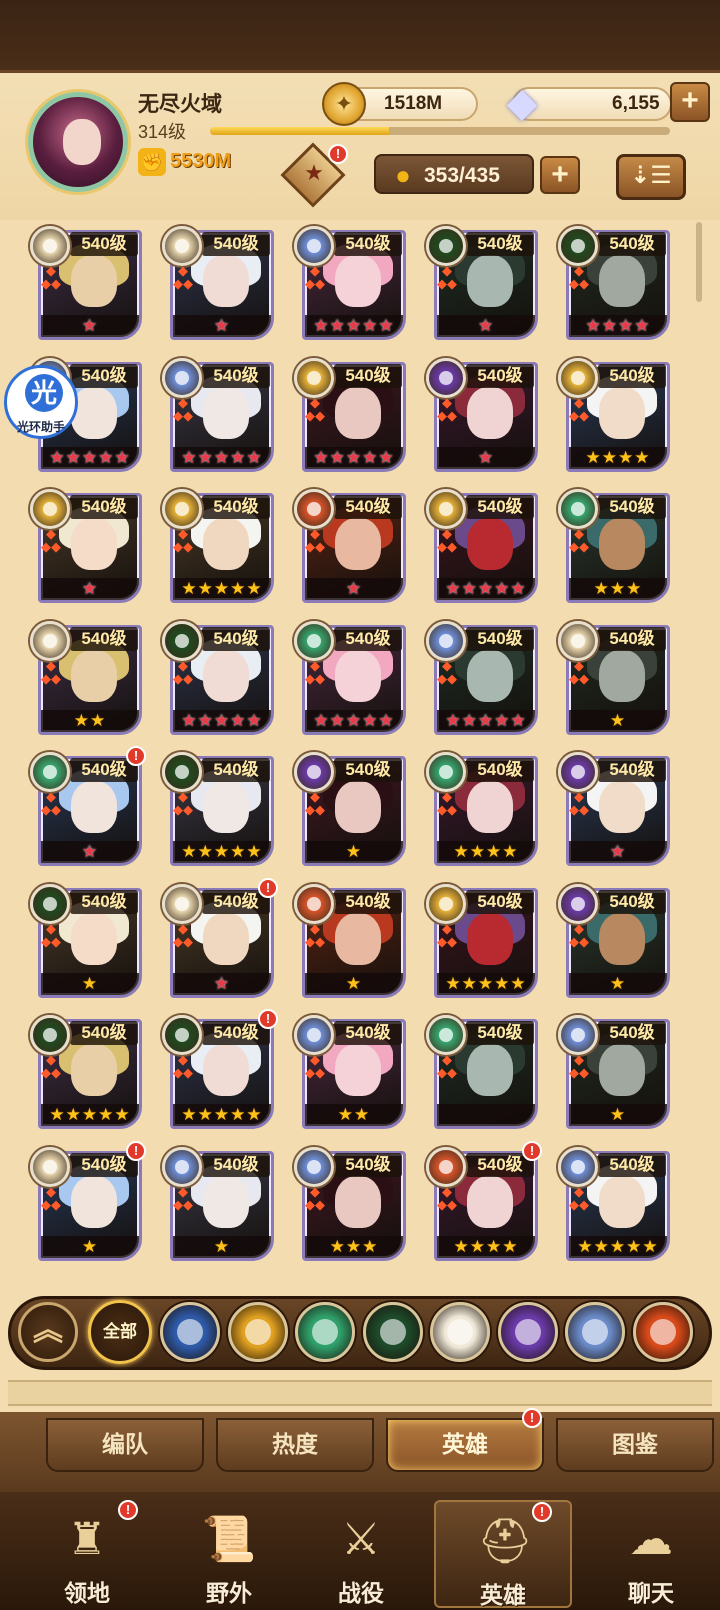  What do you see at coordinates (484, 1202) in the screenshot?
I see `hero-card: ★★★★ 540级 ◆ ◆◆!` at bounding box center [484, 1202].